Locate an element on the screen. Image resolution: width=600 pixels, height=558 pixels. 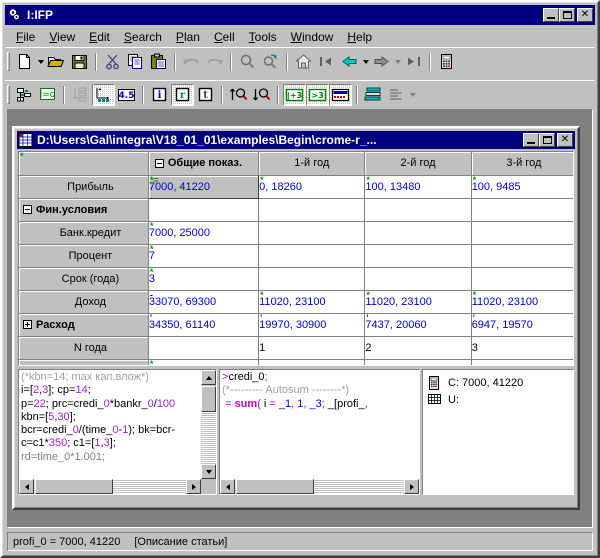
precision-45-button: 4.5 is located at coordinates (126, 95).